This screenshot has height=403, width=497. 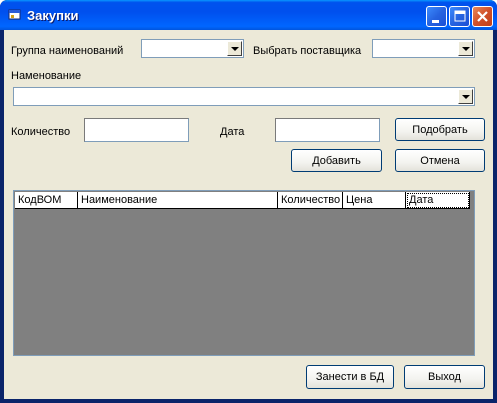 I want to click on column-header-name: Наименование, so click(x=178, y=200).